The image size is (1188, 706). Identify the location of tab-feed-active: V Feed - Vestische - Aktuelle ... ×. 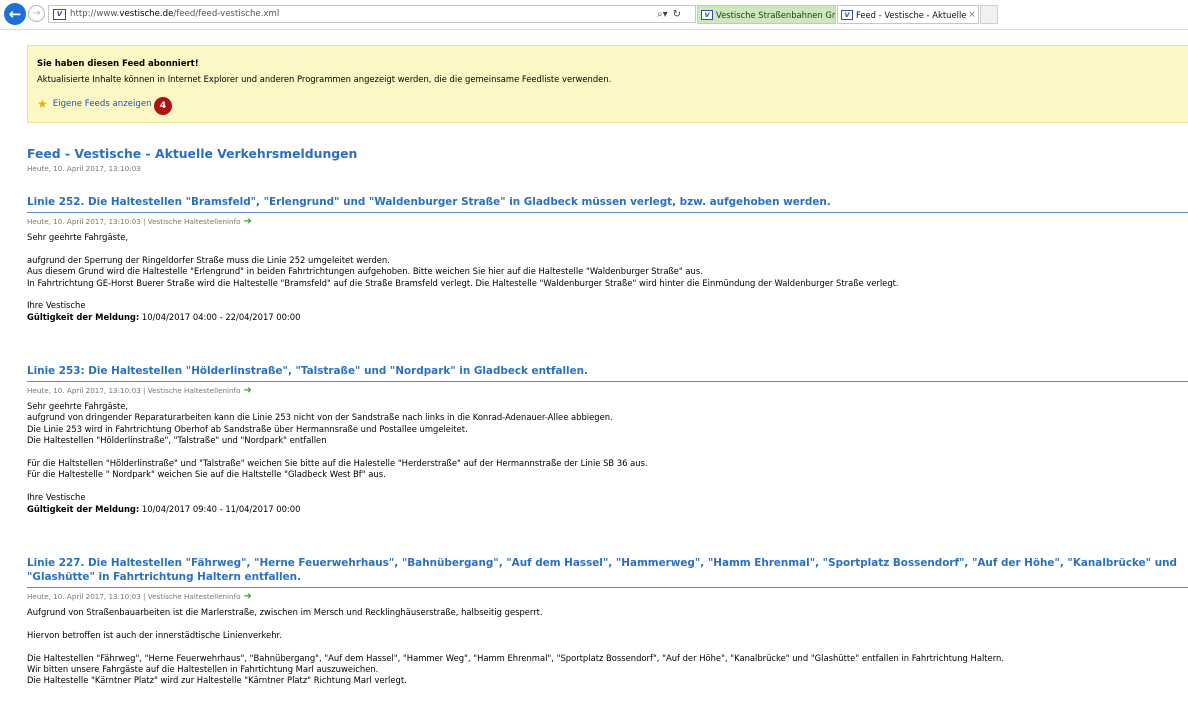
(908, 14).